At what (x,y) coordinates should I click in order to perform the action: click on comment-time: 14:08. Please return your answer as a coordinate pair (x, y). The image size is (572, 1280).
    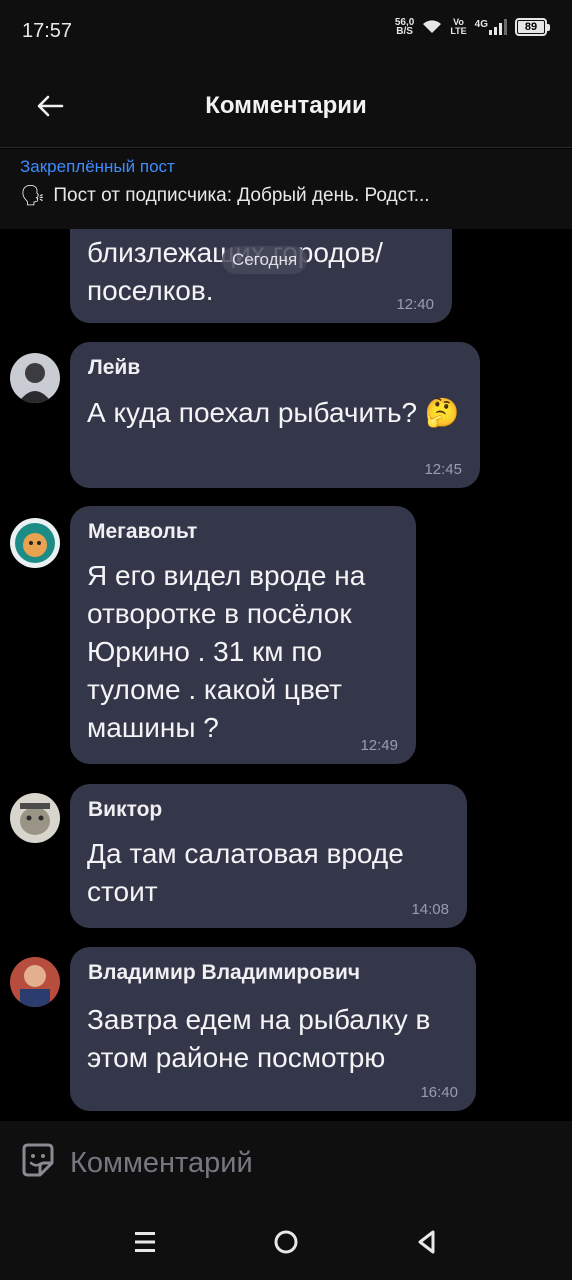
    Looking at the image, I should click on (430, 909).